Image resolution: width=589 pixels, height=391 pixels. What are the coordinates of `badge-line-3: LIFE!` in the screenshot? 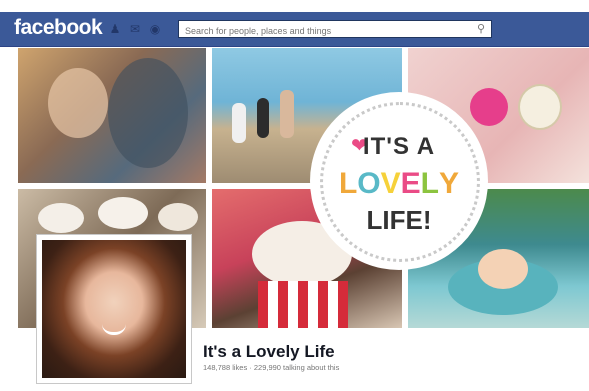 It's located at (399, 220).